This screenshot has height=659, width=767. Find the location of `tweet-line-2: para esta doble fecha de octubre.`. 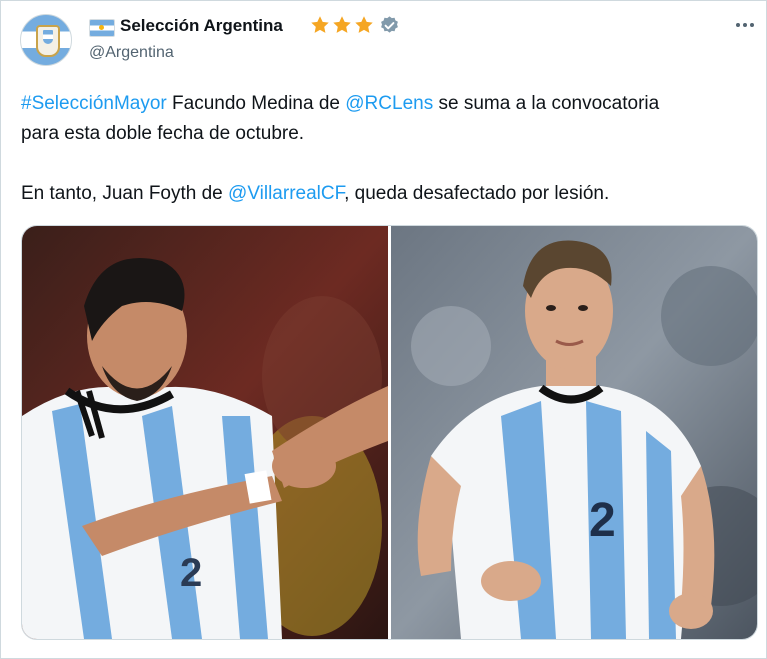

tweet-line-2: para esta doble fecha de octubre. is located at coordinates (163, 133).